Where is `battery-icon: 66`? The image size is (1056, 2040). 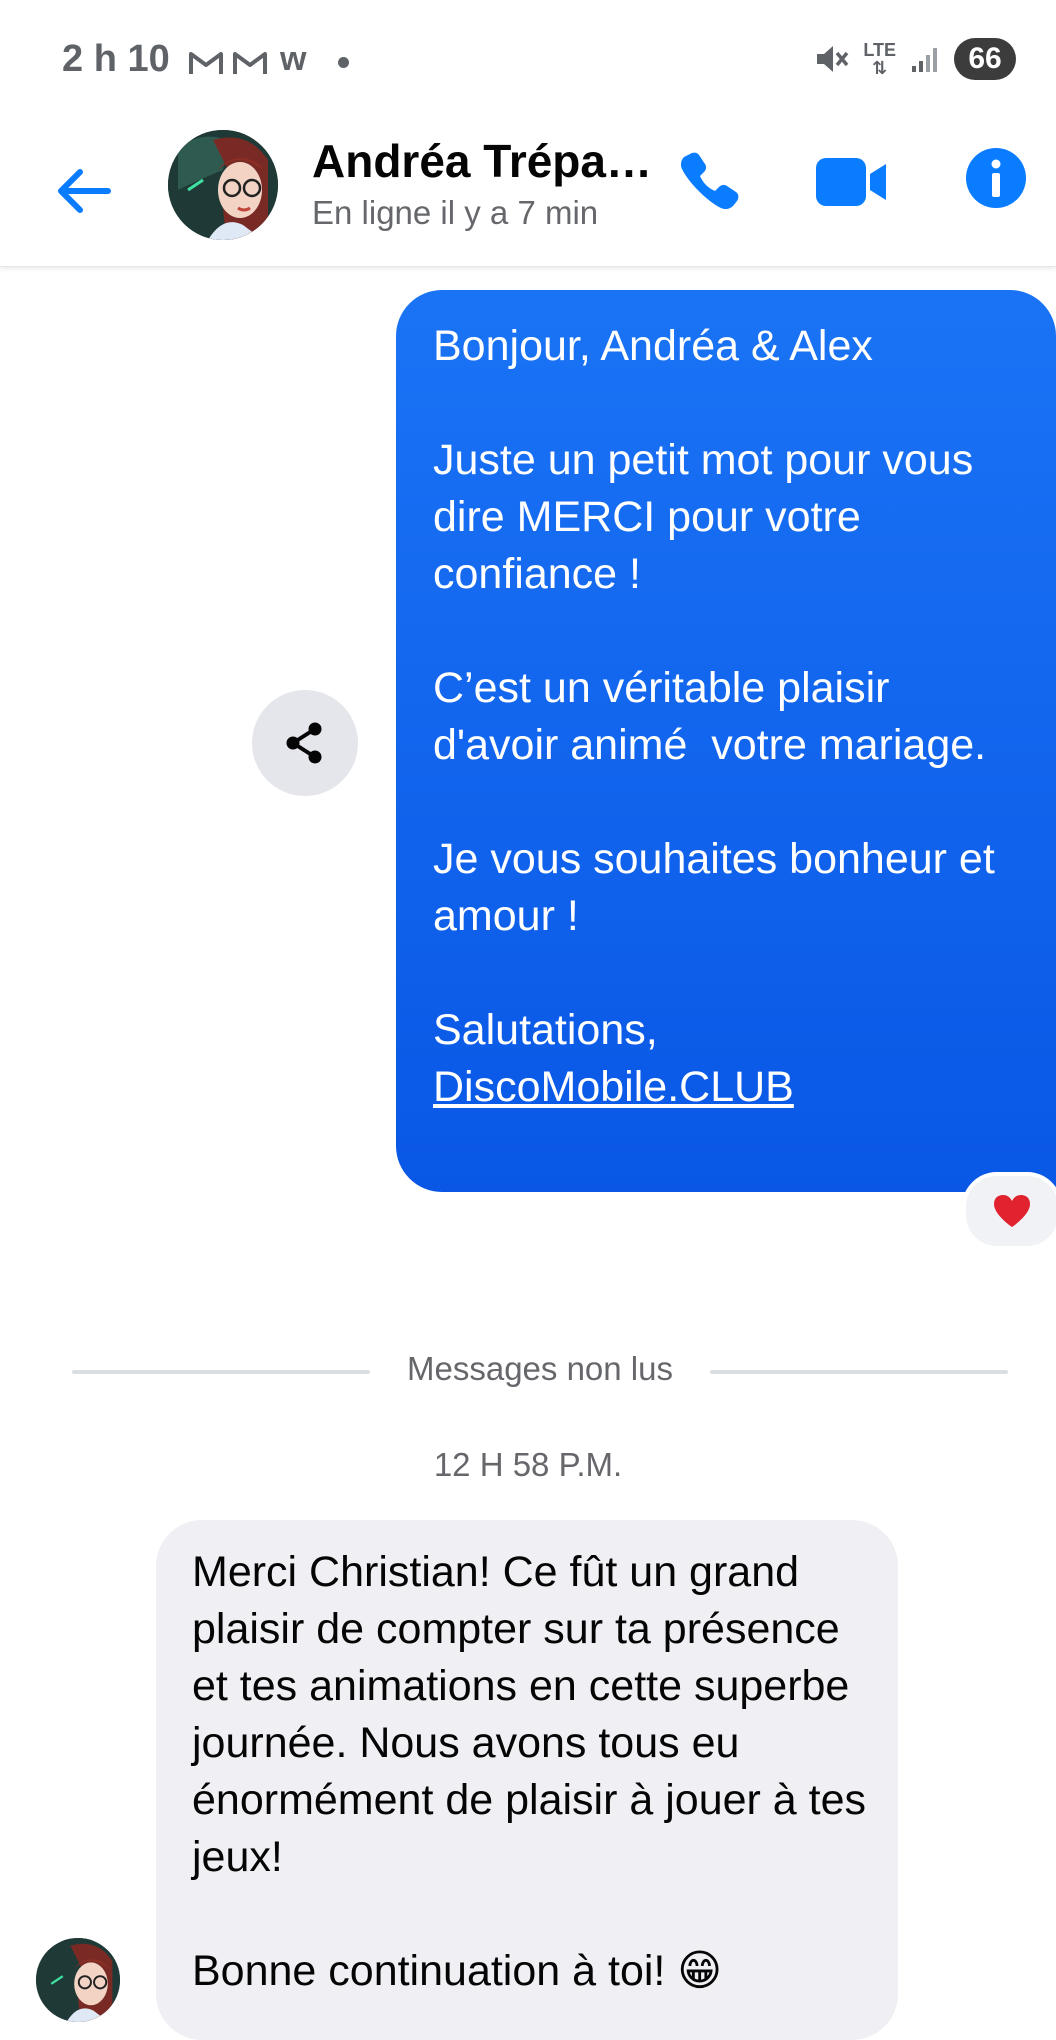 battery-icon: 66 is located at coordinates (985, 59).